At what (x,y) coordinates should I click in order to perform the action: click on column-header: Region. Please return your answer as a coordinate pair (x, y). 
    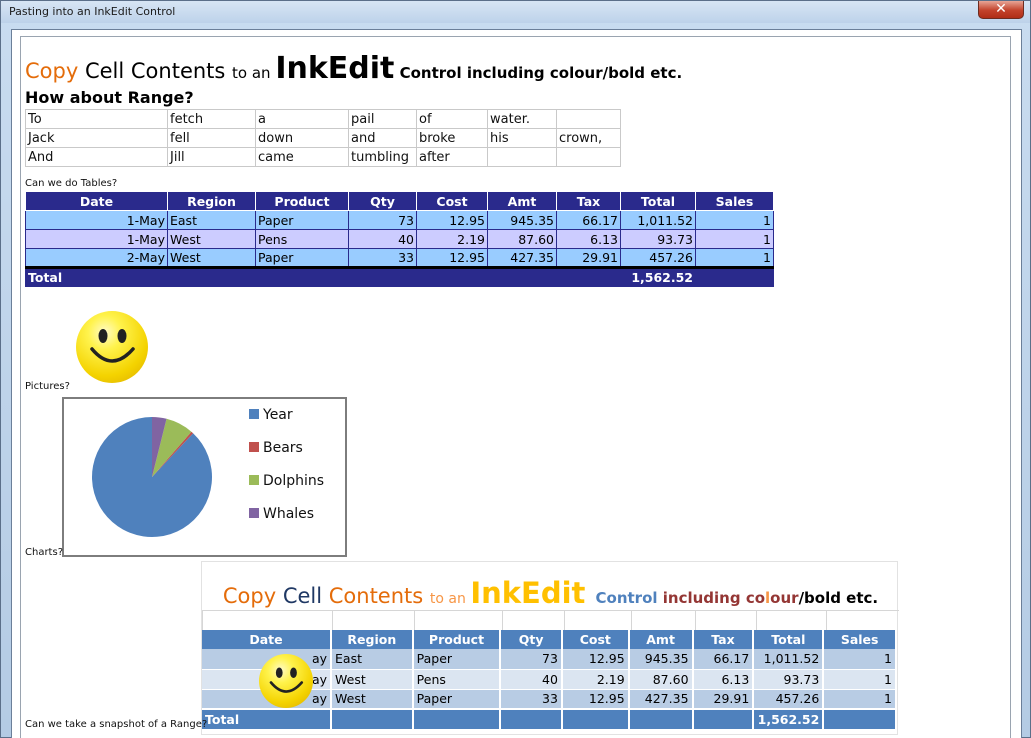
    Looking at the image, I should click on (211, 201).